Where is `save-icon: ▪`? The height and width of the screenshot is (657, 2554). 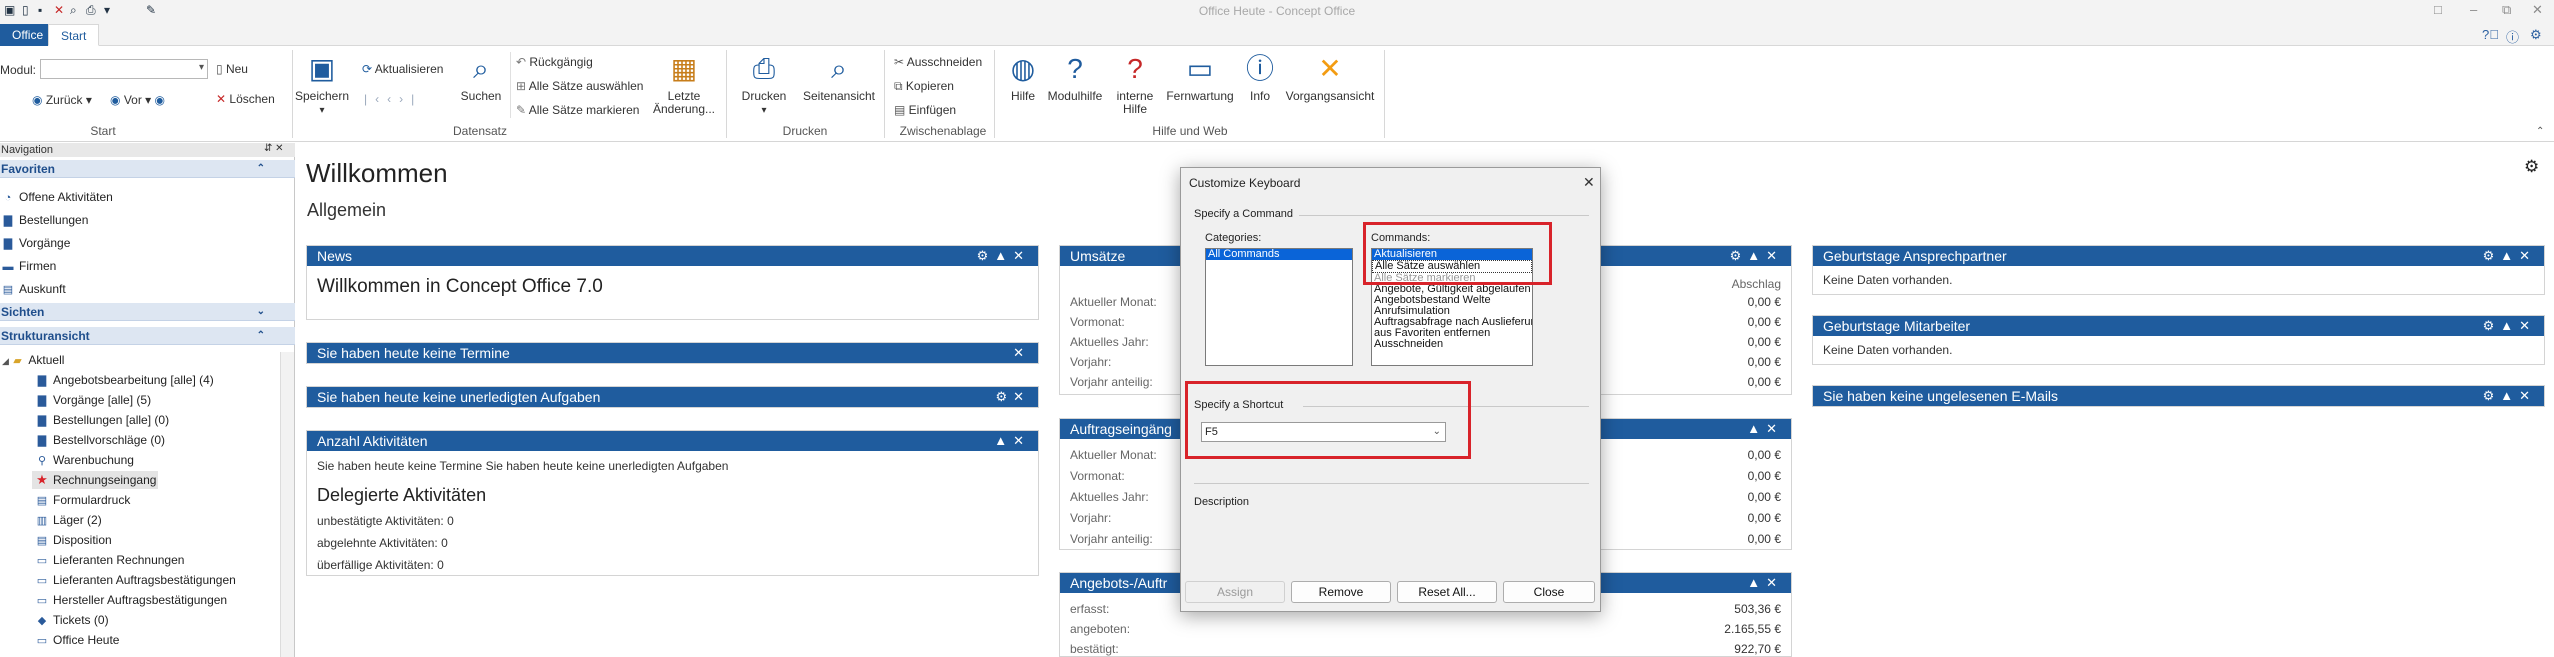
save-icon: ▪ is located at coordinates (40, 10).